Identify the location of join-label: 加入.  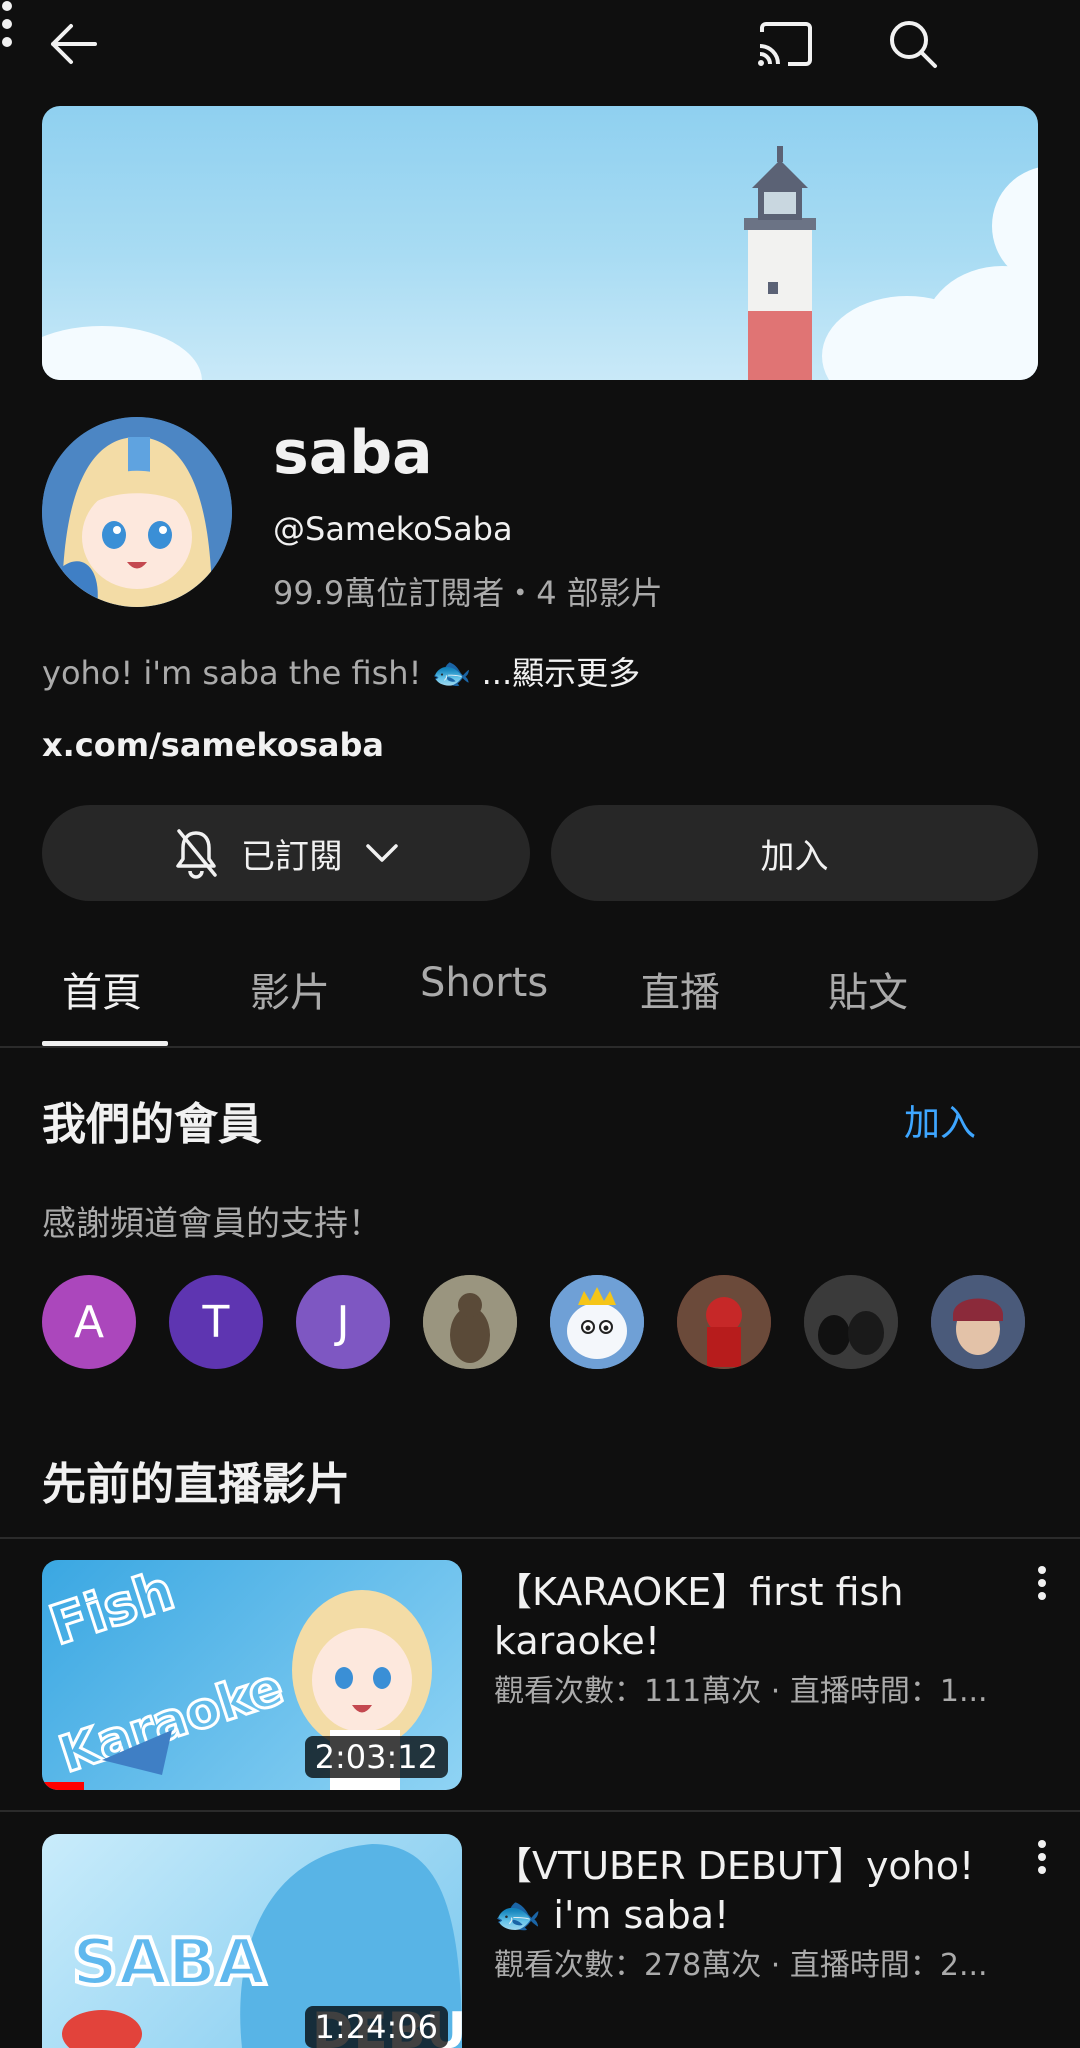
(794, 856).